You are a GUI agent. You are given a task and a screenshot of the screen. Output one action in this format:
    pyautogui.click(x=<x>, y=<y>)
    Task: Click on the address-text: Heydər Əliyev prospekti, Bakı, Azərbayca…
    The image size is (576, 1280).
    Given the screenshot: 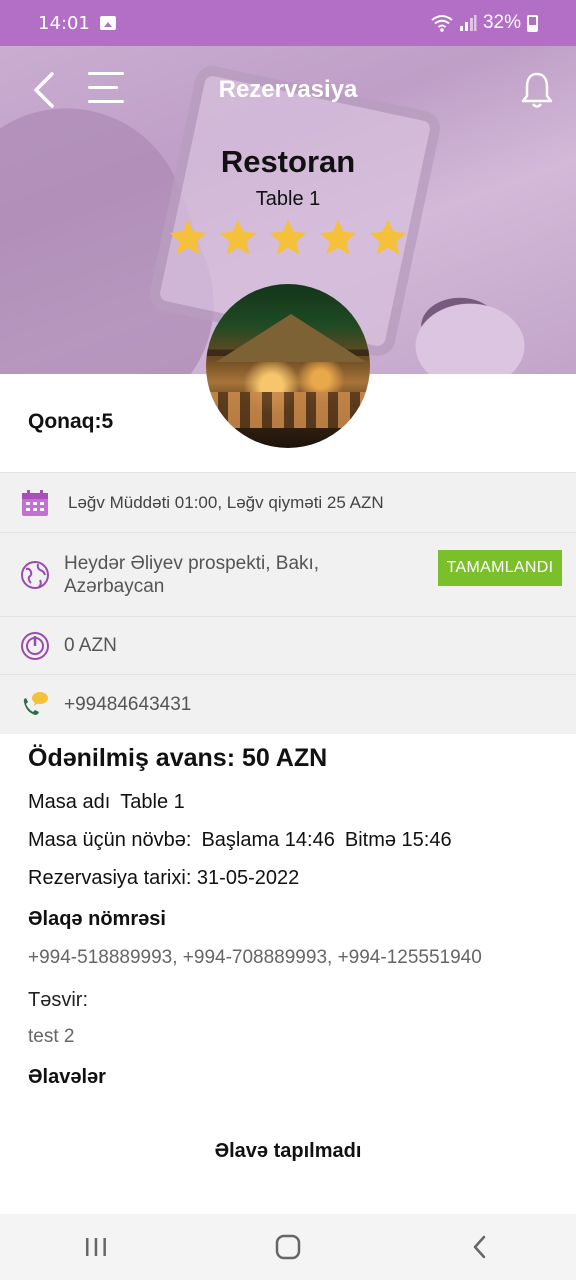 What is the action you would take?
    pyautogui.click(x=192, y=574)
    